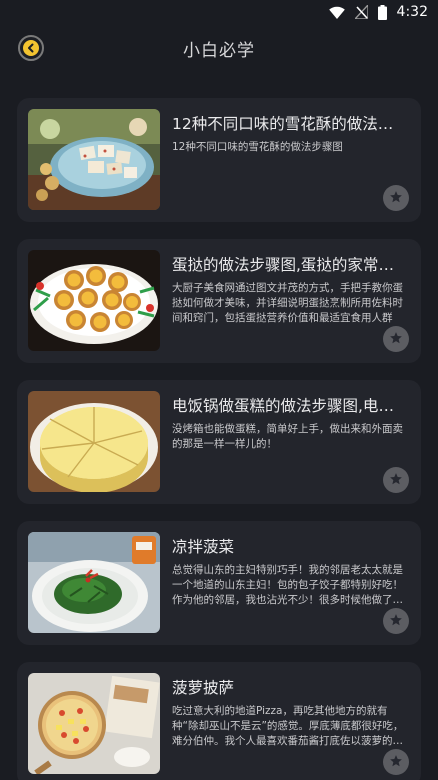  What do you see at coordinates (203, 547) in the screenshot?
I see `recipe-title: 凉拌菠菜` at bounding box center [203, 547].